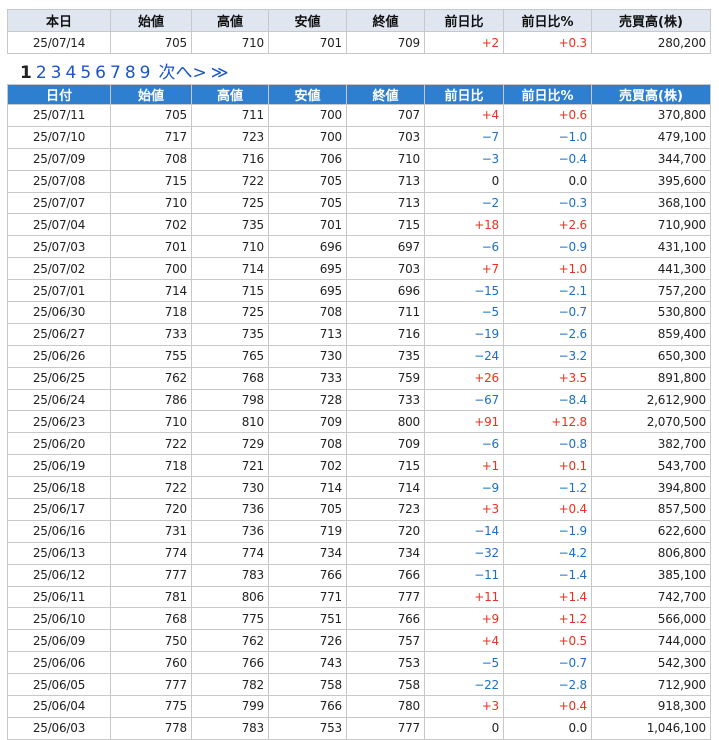 The width and height of the screenshot is (719, 740). I want to click on history-cell-open: 714, so click(151, 291).